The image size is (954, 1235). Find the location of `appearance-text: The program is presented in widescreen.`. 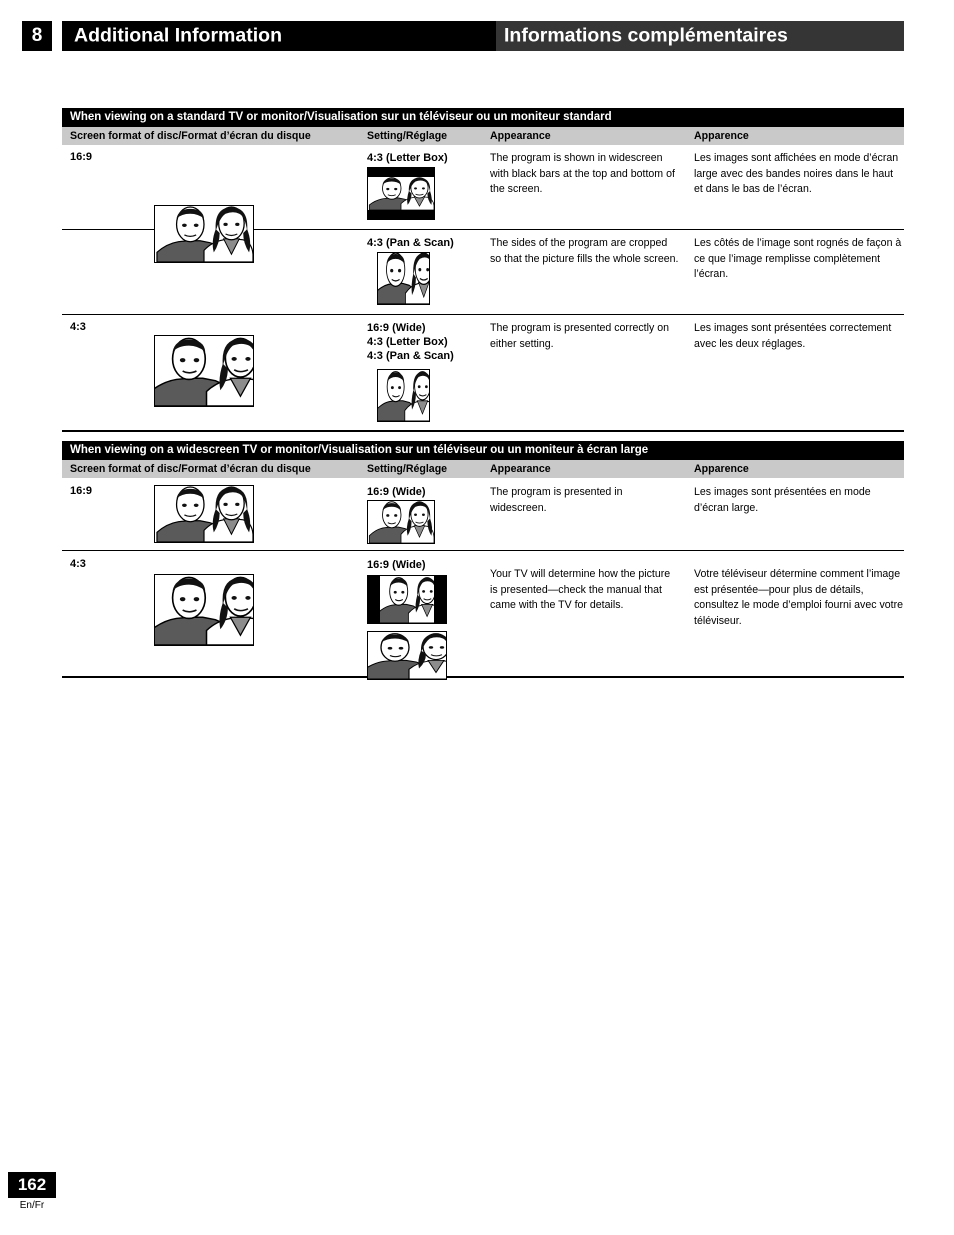

appearance-text: The program is presented in widescreen. is located at coordinates (556, 500).